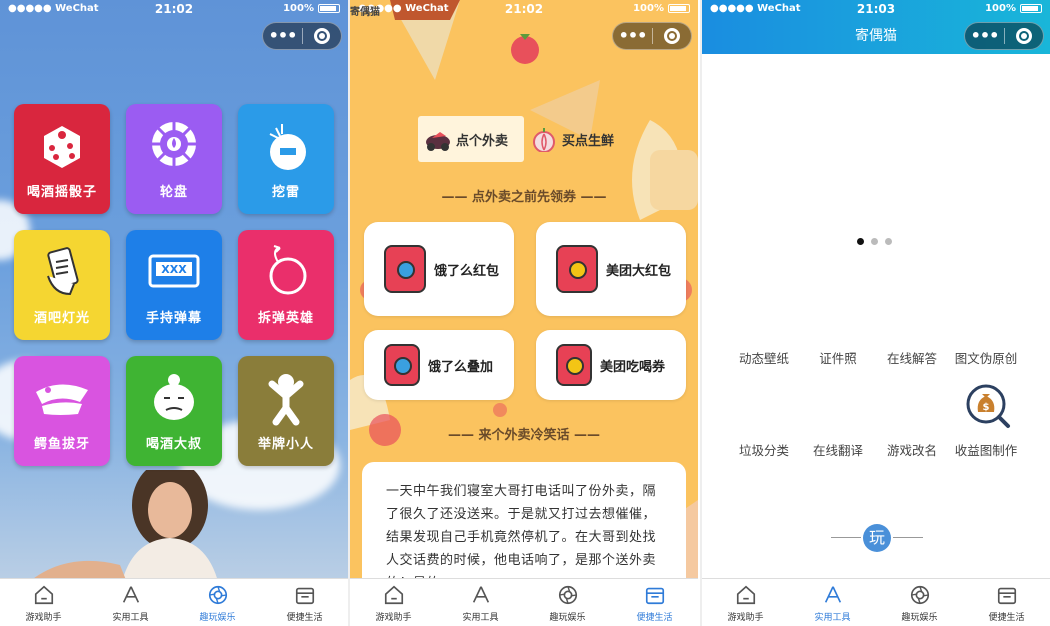 Image resolution: width=1050 pixels, height=626 pixels. What do you see at coordinates (174, 144) in the screenshot?
I see `wheel-icon` at bounding box center [174, 144].